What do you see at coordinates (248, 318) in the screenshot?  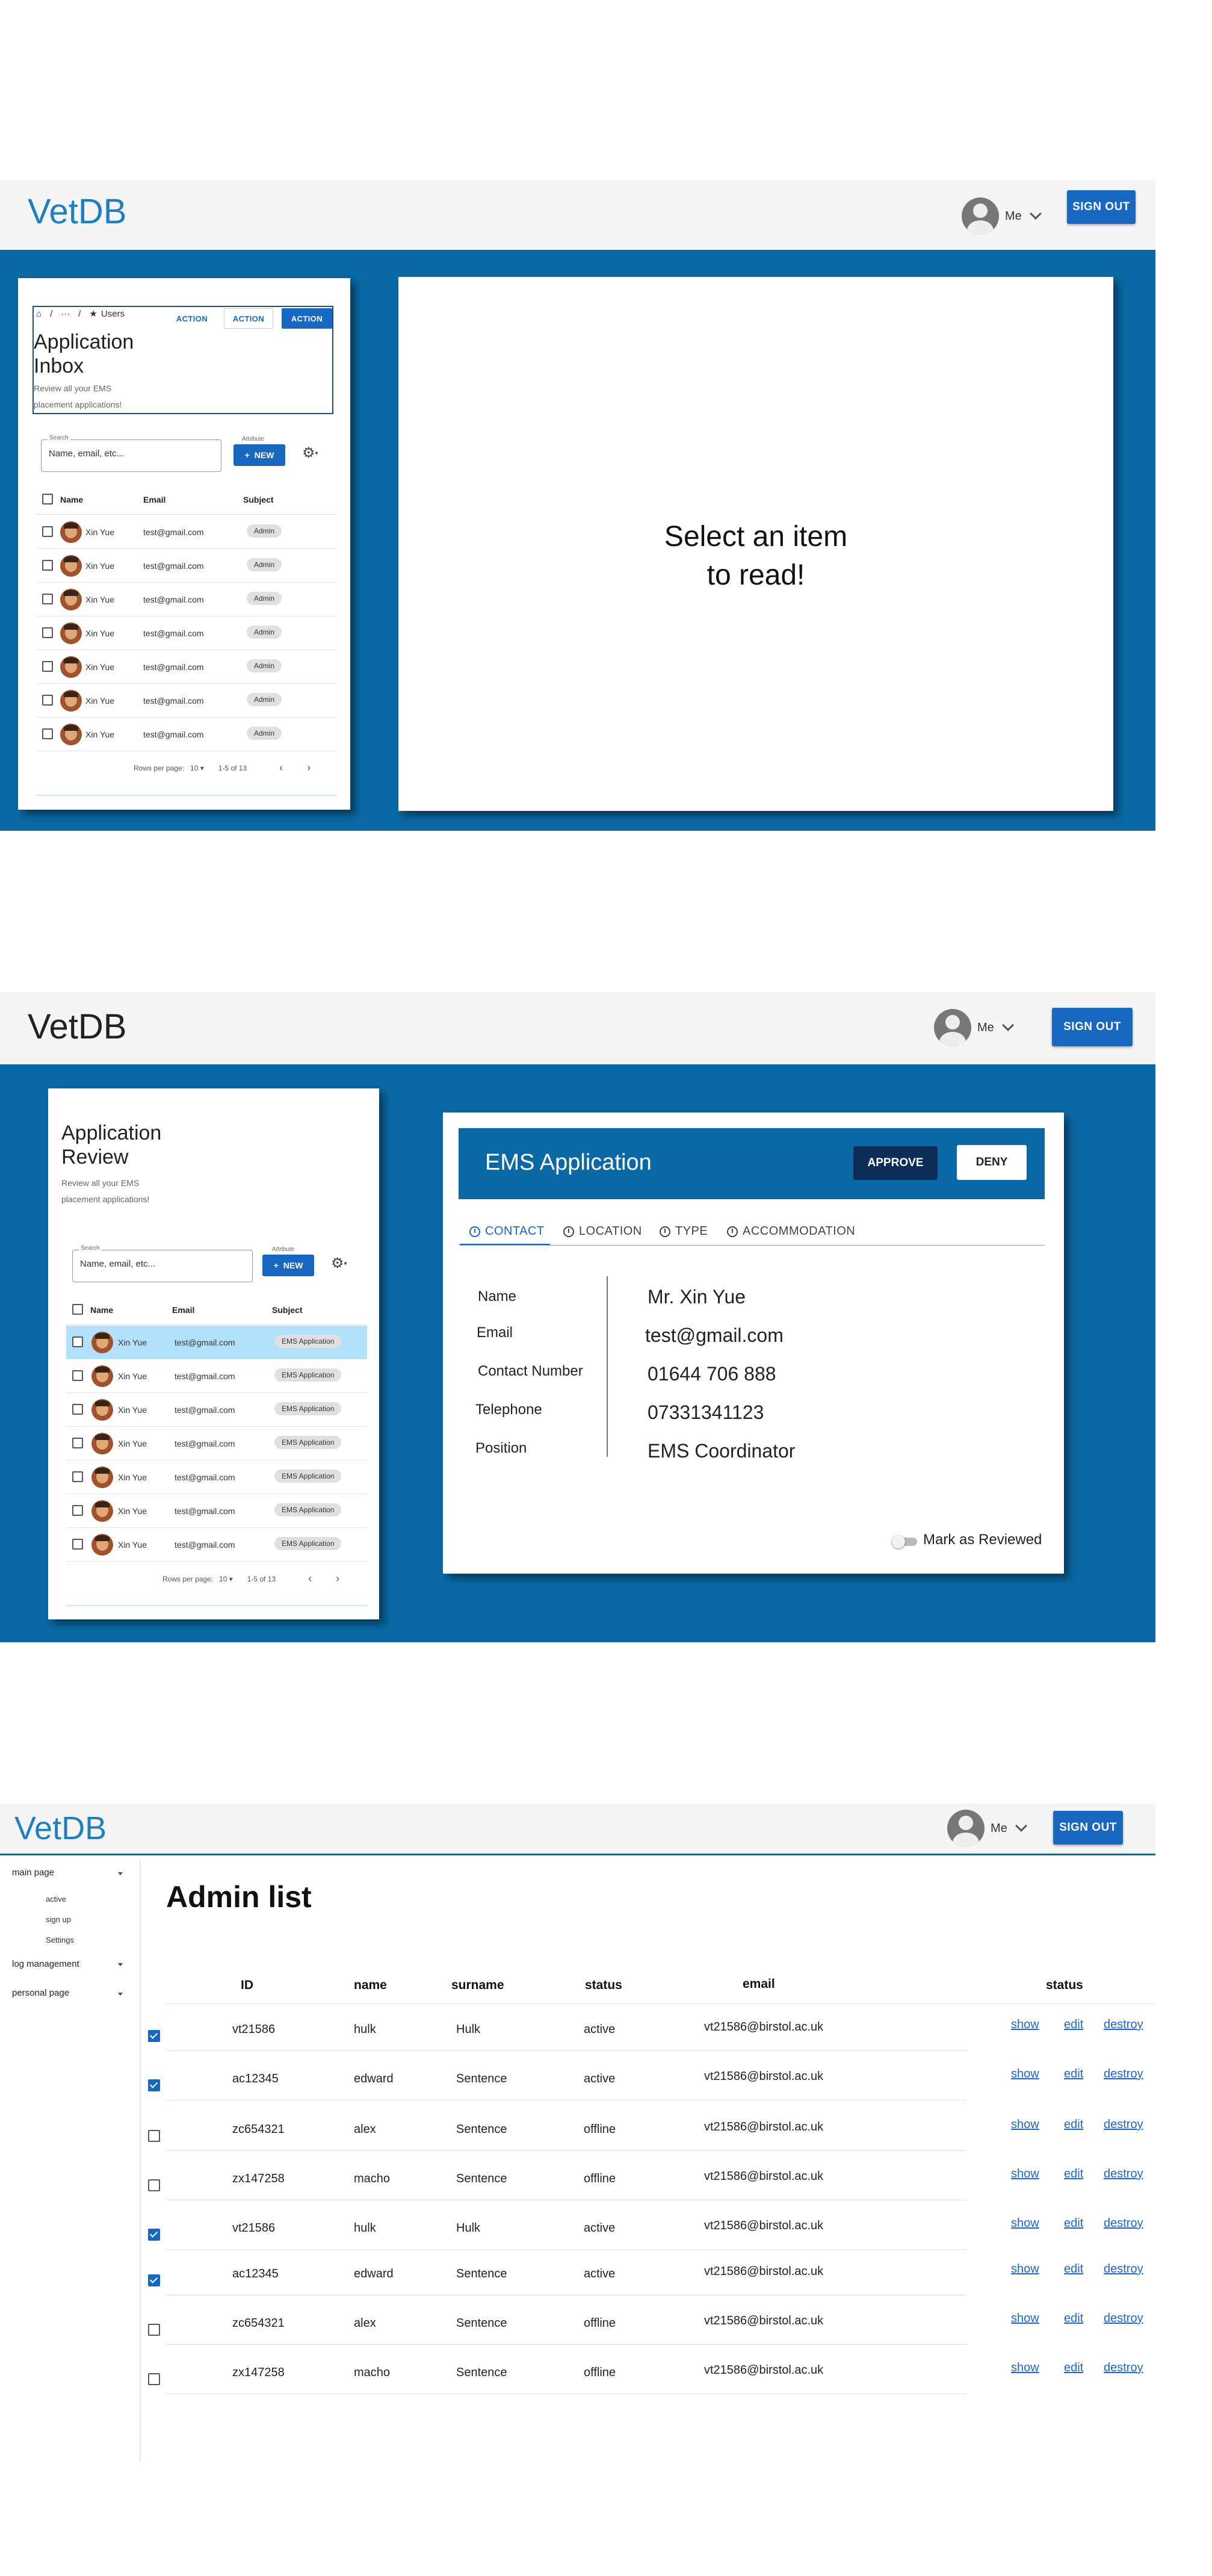 I see `action-button-2: ACTION` at bounding box center [248, 318].